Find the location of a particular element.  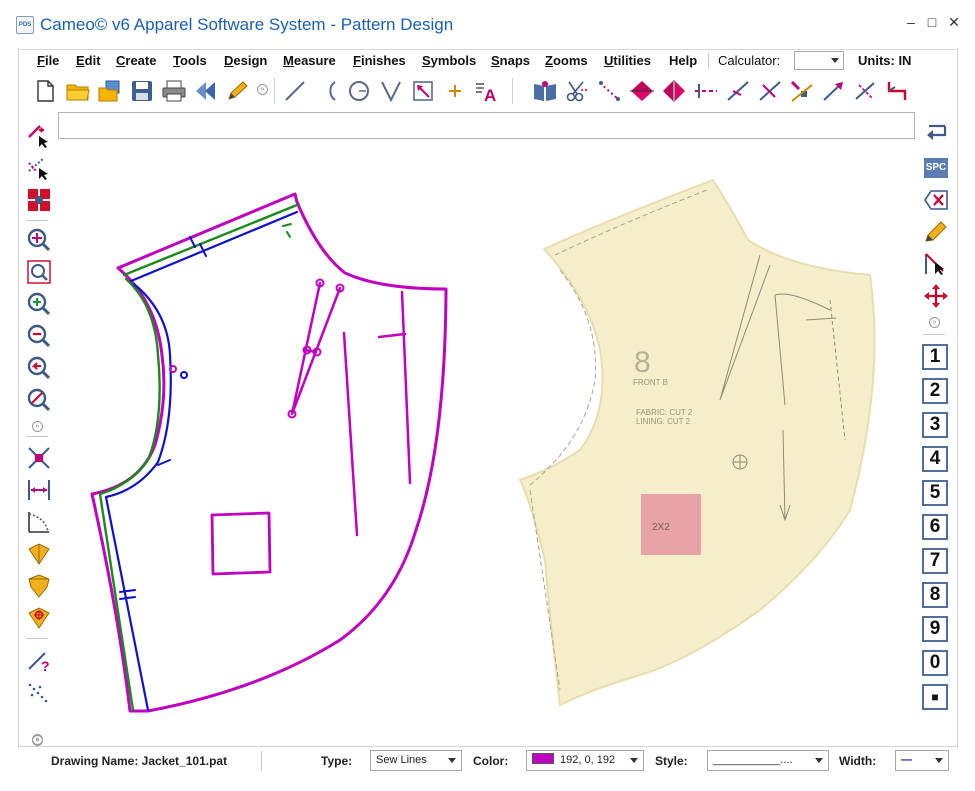

curve-measure-icon is located at coordinates (39, 522).